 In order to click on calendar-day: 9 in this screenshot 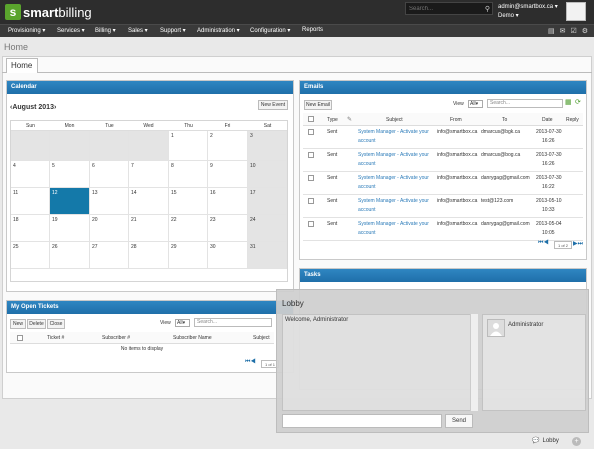, I will do `click(228, 174)`.